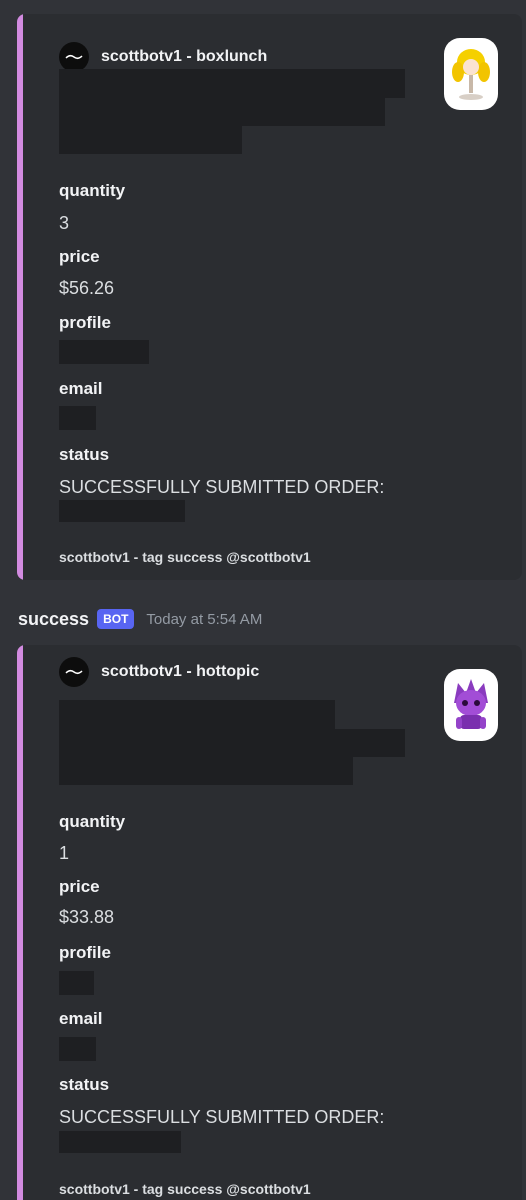 Image resolution: width=526 pixels, height=1200 pixels. I want to click on bot-tag-badge: BOT, so click(116, 619).